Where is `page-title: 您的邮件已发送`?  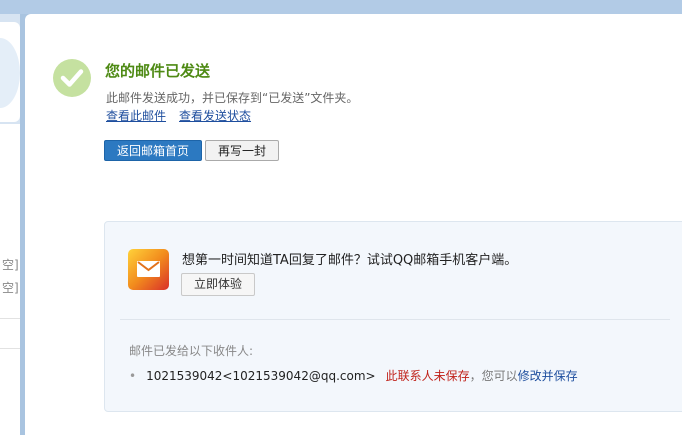
page-title: 您的邮件已发送 is located at coordinates (158, 71).